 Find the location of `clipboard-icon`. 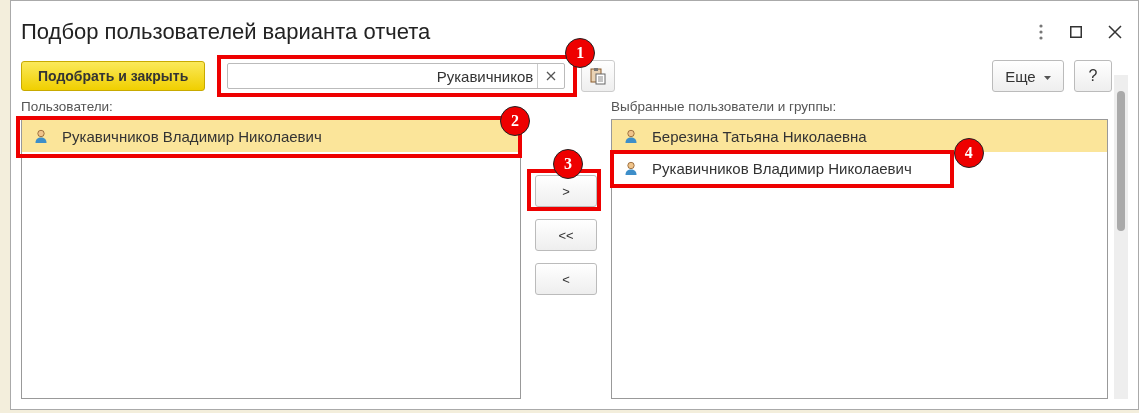

clipboard-icon is located at coordinates (598, 76).